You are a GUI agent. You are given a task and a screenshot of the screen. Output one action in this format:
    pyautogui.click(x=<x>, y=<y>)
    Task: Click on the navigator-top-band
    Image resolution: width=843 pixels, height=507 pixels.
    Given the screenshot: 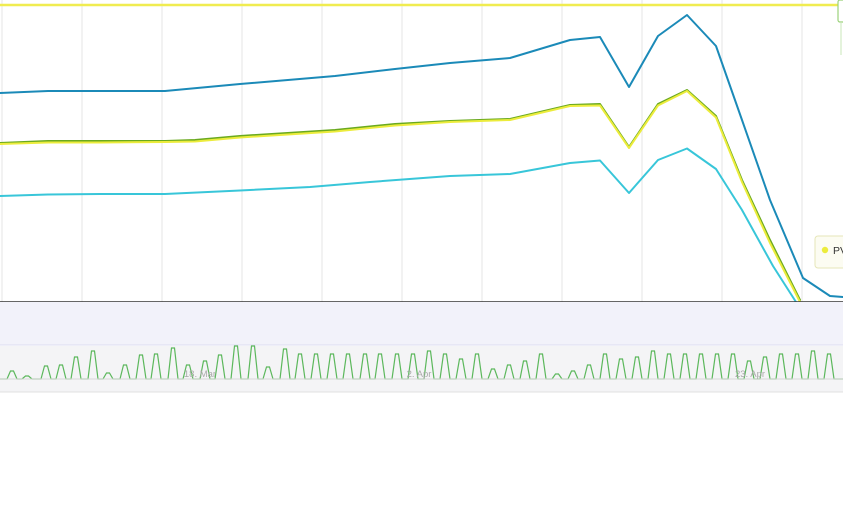 What is the action you would take?
    pyautogui.click(x=421, y=323)
    